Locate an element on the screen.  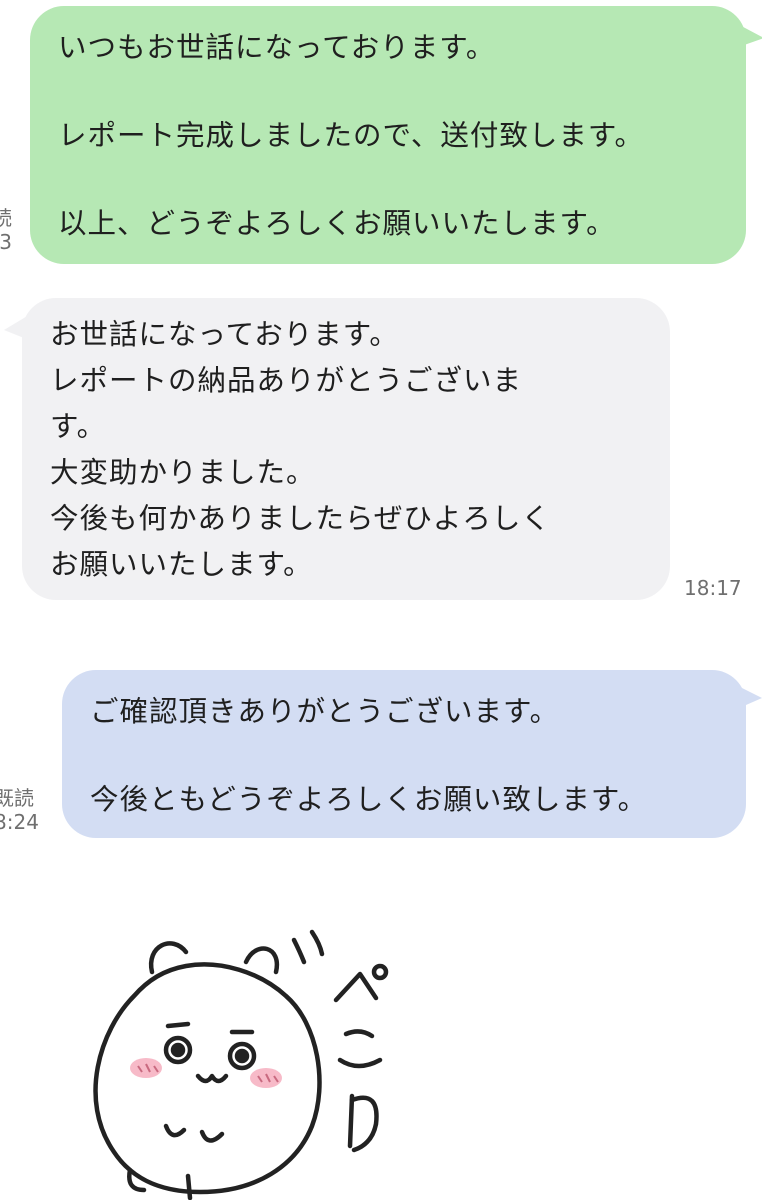
message-time: 18:17 is located at coordinates (713, 588).